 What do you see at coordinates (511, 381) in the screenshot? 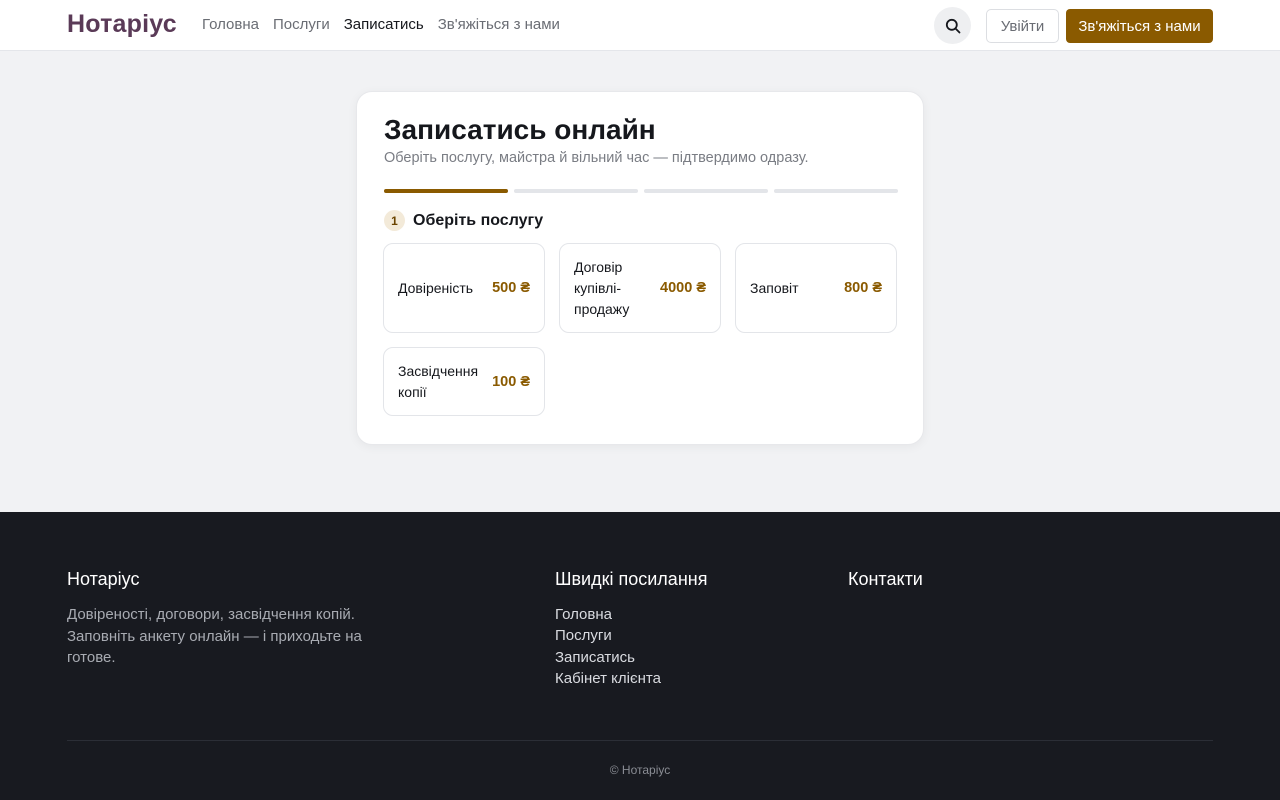
I see `service-price: 100 ₴` at bounding box center [511, 381].